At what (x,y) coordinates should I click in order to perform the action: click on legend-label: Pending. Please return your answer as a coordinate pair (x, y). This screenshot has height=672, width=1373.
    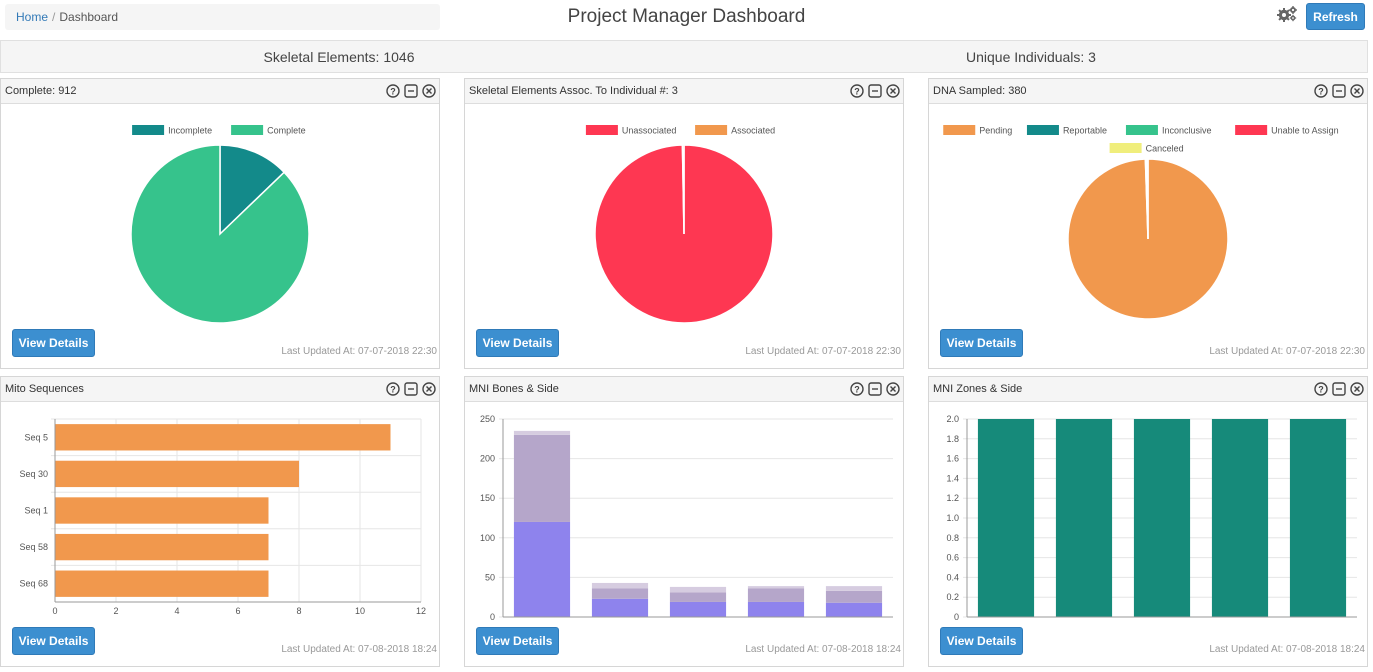
    Looking at the image, I should click on (995, 131).